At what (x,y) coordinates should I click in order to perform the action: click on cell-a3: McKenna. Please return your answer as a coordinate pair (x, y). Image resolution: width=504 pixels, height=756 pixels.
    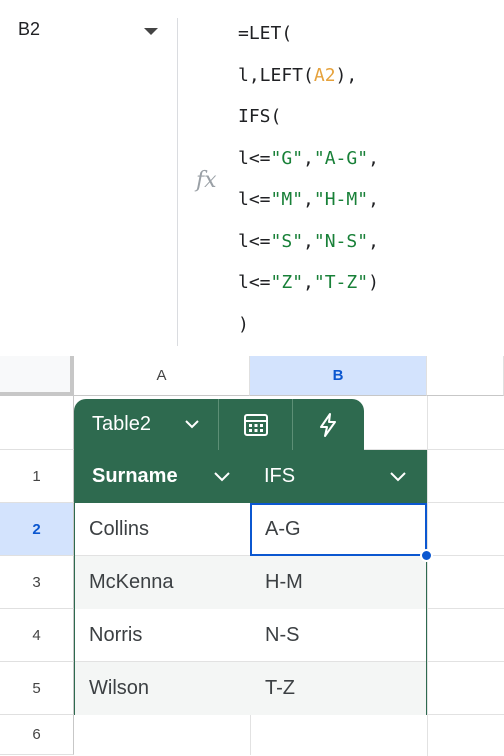
    Looking at the image, I should click on (169, 582).